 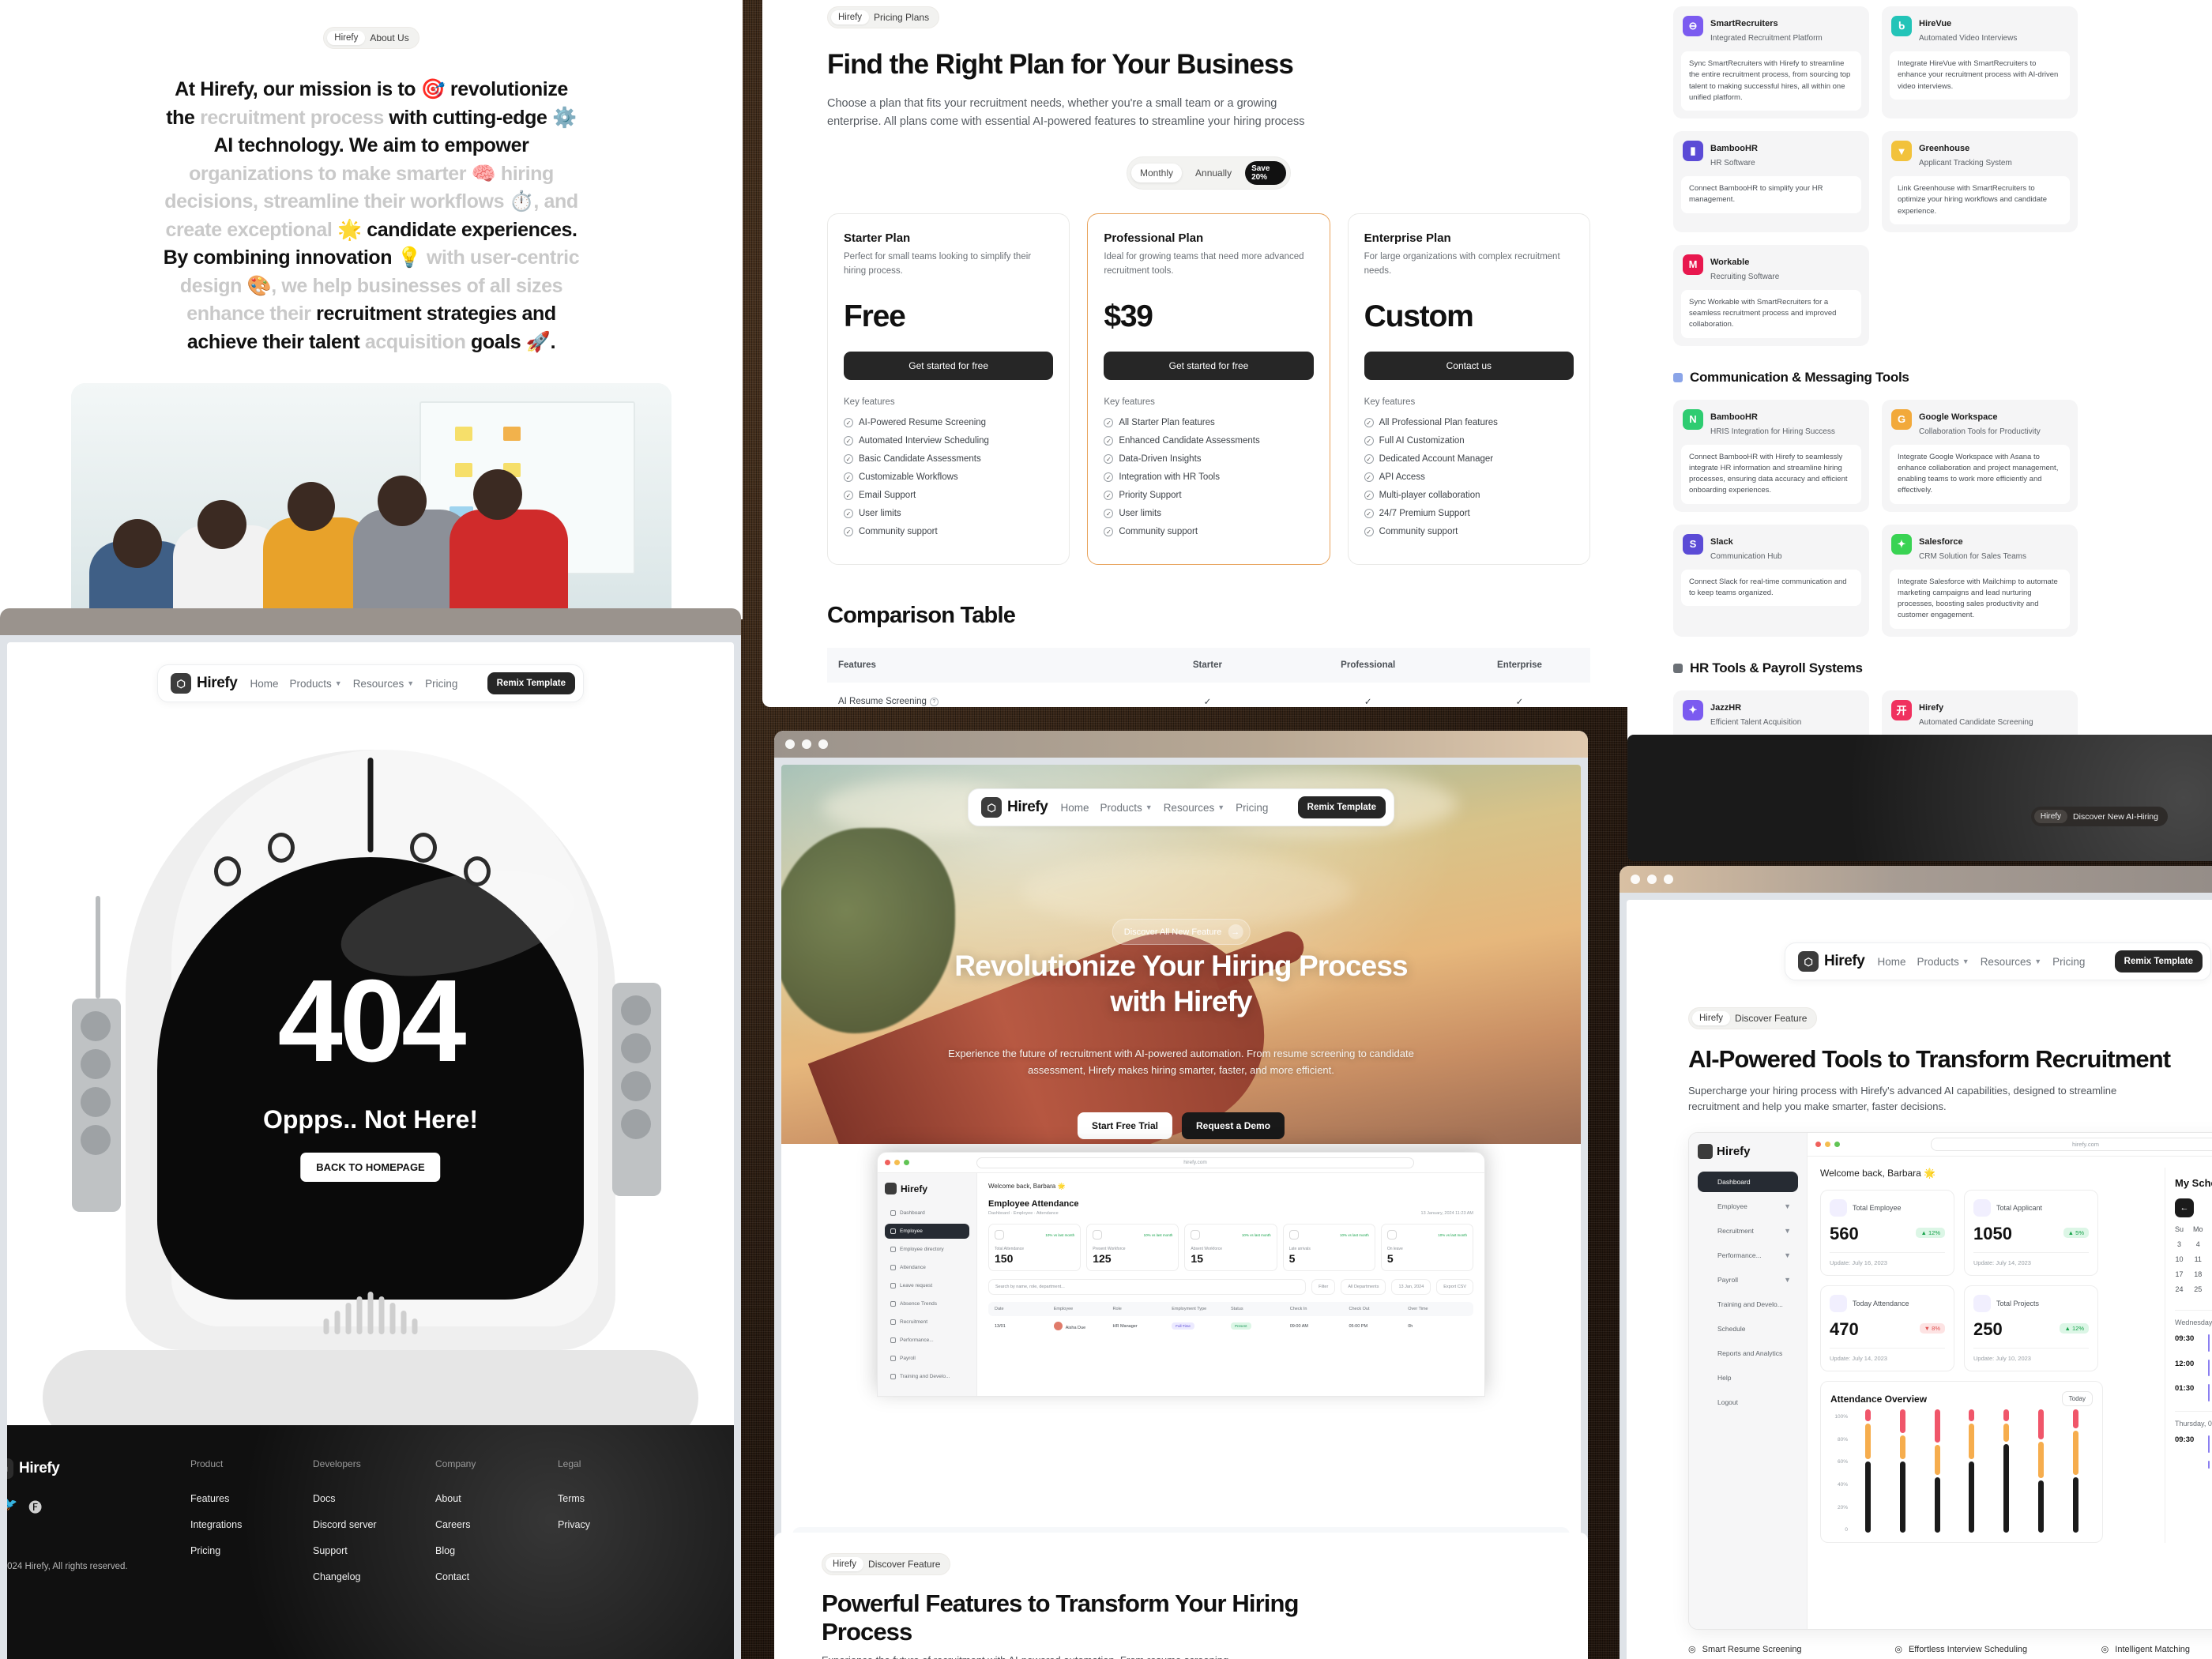 I want to click on footer-link: Contact, so click(x=497, y=1577).